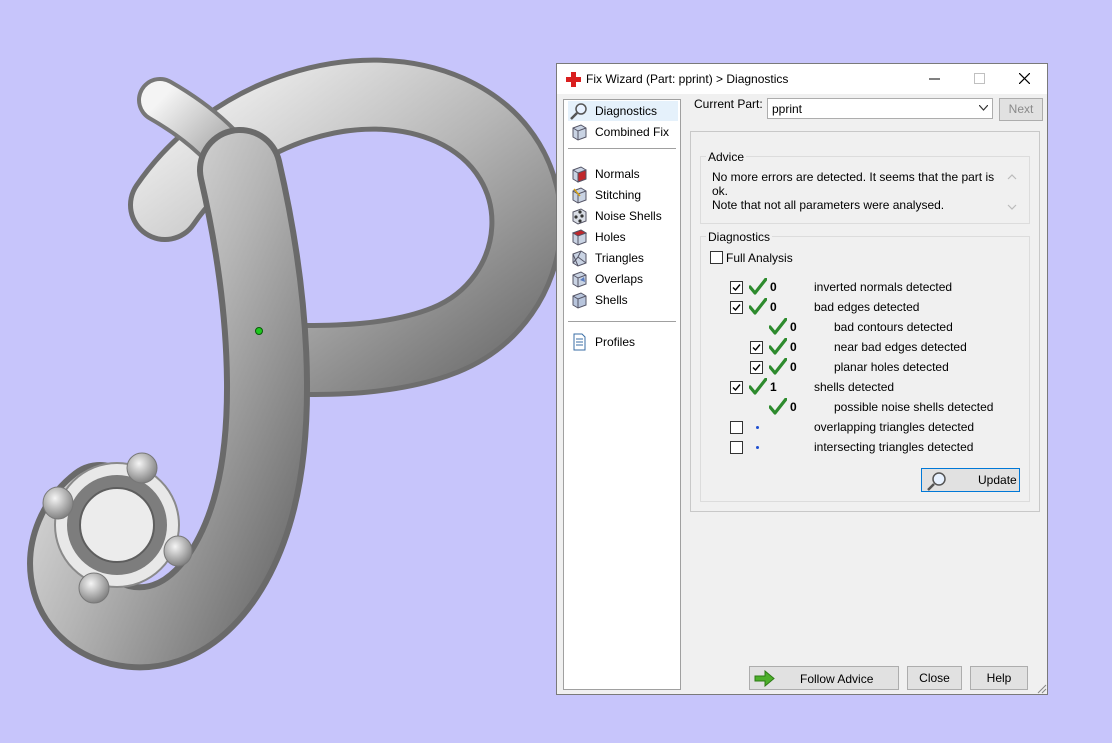 Image resolution: width=1112 pixels, height=743 pixels. I want to click on title-bar: Fix Wizard (Part: pprint) > Diagnostics, so click(802, 79).